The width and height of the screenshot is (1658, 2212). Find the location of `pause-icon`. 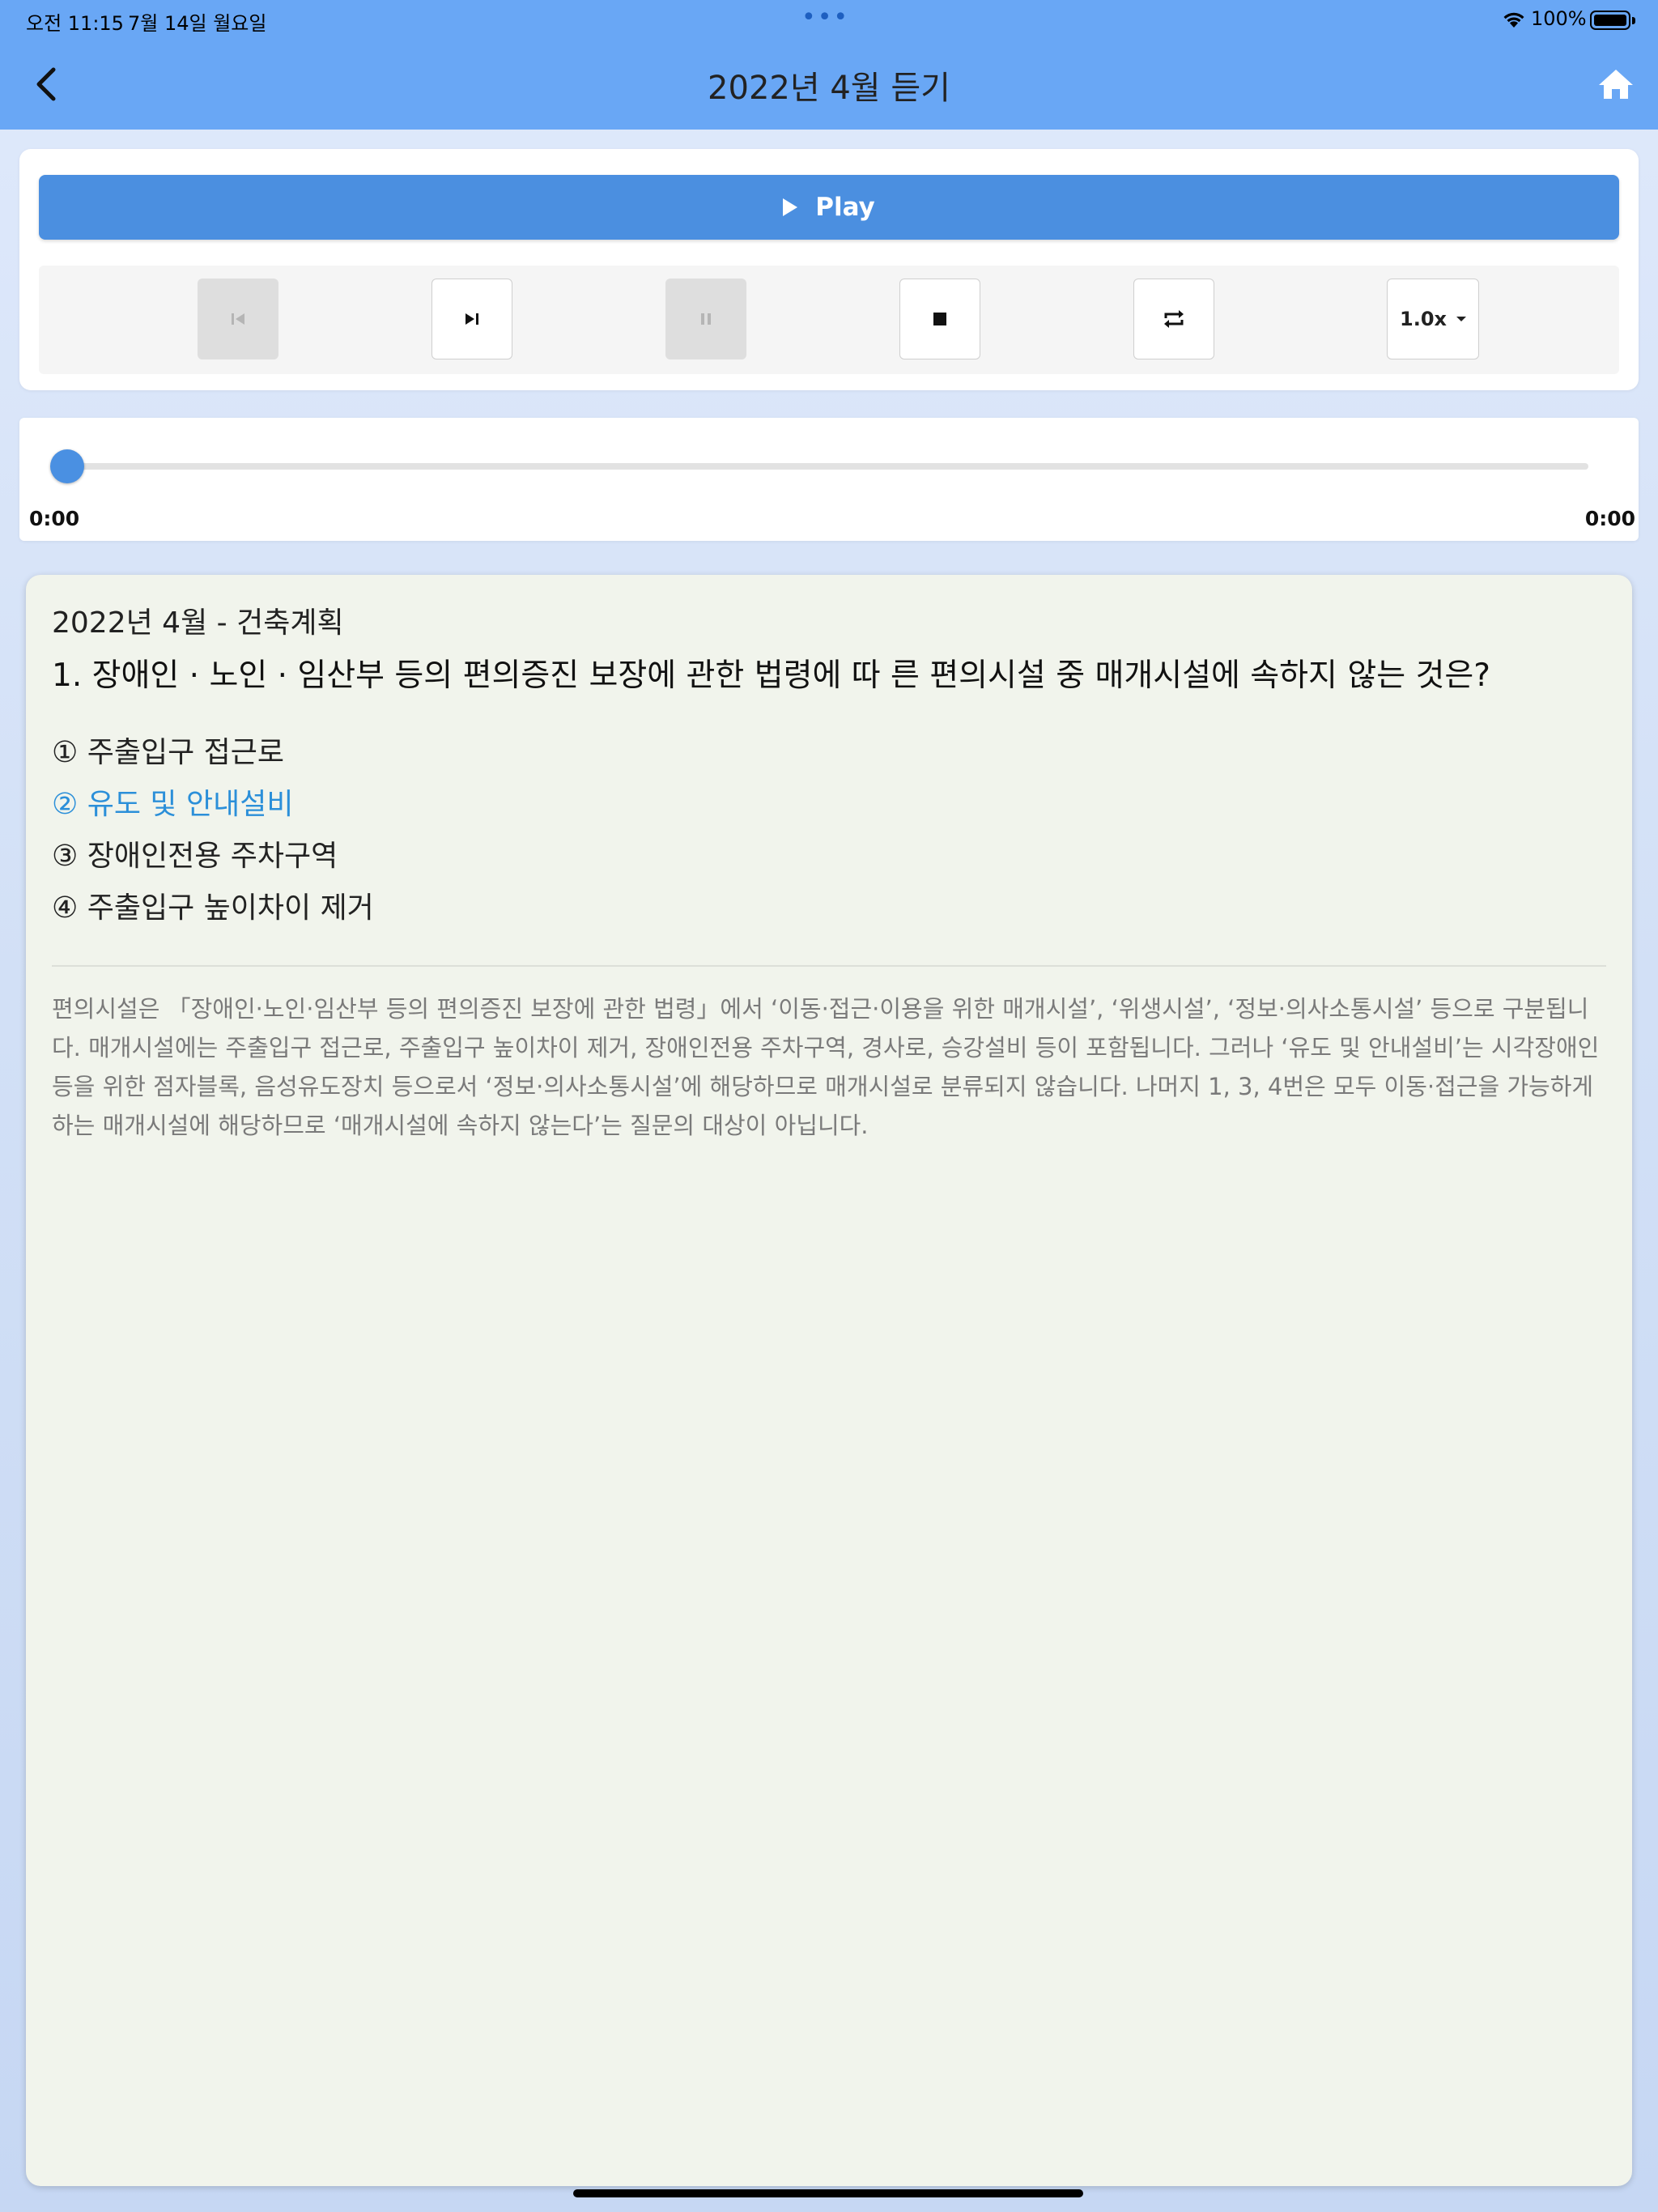

pause-icon is located at coordinates (706, 319).